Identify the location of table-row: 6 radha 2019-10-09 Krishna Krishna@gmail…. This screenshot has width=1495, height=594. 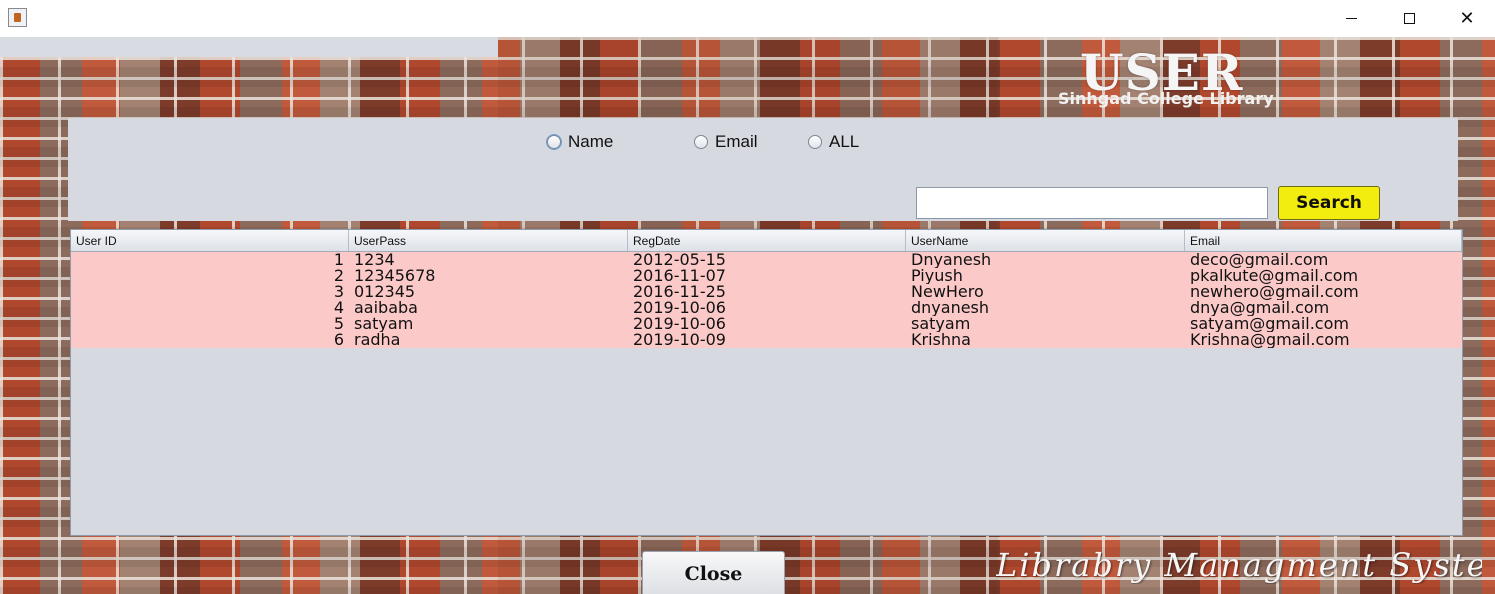
(766, 340).